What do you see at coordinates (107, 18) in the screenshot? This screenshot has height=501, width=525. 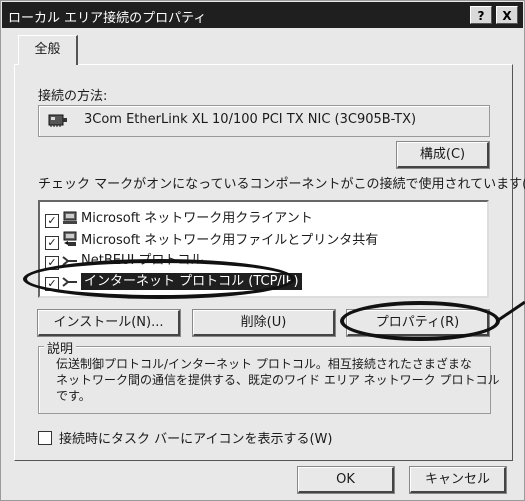 I see `window-title: ローカル エリア接続のプロパティ` at bounding box center [107, 18].